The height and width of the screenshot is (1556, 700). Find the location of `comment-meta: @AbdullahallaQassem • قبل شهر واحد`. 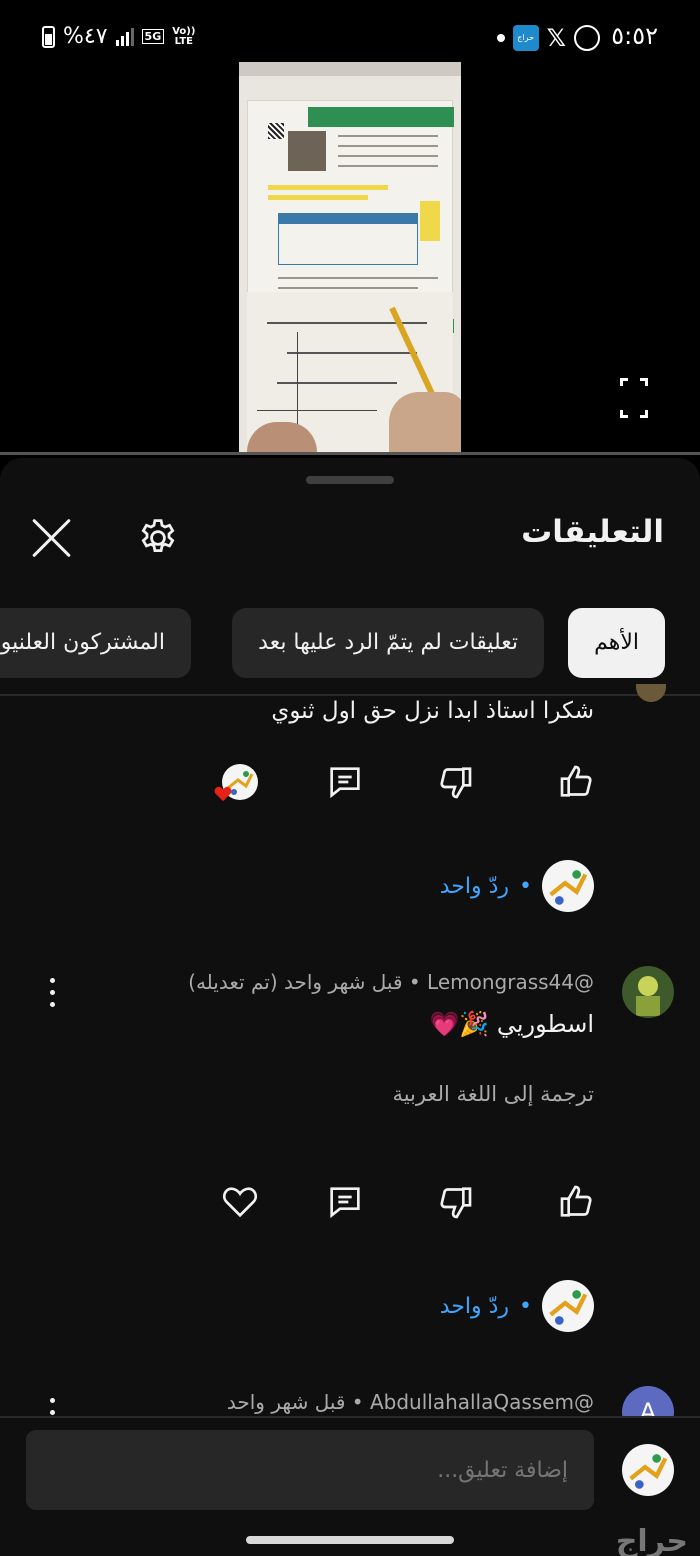

comment-meta: @AbdullahallaQassem • قبل شهر واحد is located at coordinates (410, 1402).